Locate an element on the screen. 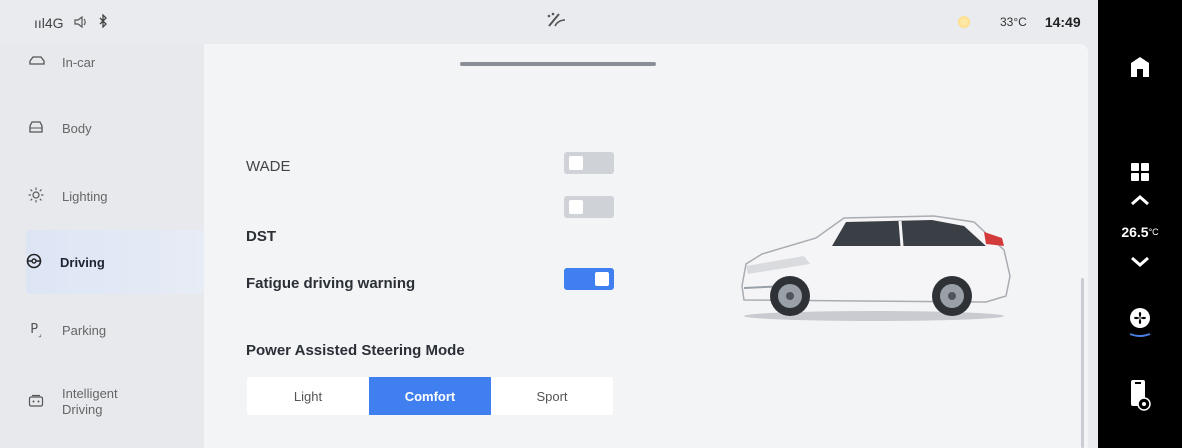  sidebar-item-label: Driving is located at coordinates (82, 262).